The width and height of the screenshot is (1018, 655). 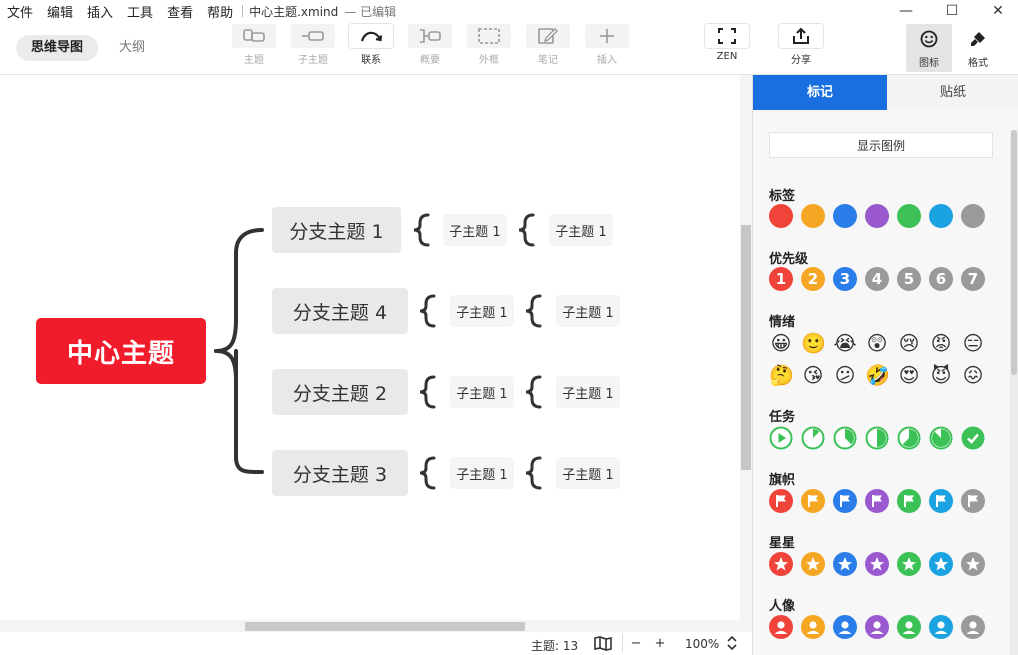 I want to click on notes-button: 笔记, so click(x=548, y=45).